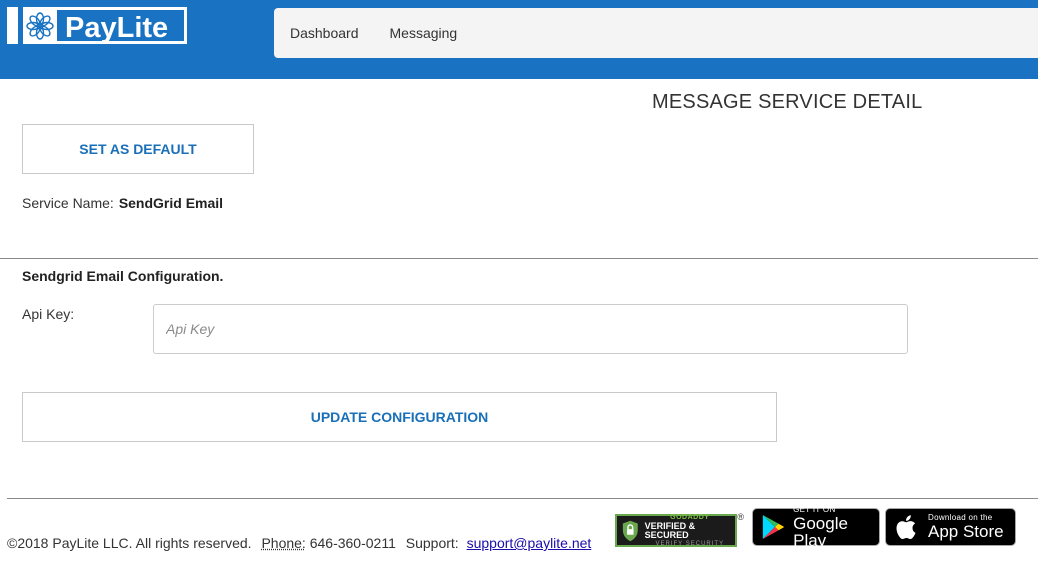  What do you see at coordinates (670, 530) in the screenshot?
I see `verified-secured-label: VERIFIED & SECURED` at bounding box center [670, 530].